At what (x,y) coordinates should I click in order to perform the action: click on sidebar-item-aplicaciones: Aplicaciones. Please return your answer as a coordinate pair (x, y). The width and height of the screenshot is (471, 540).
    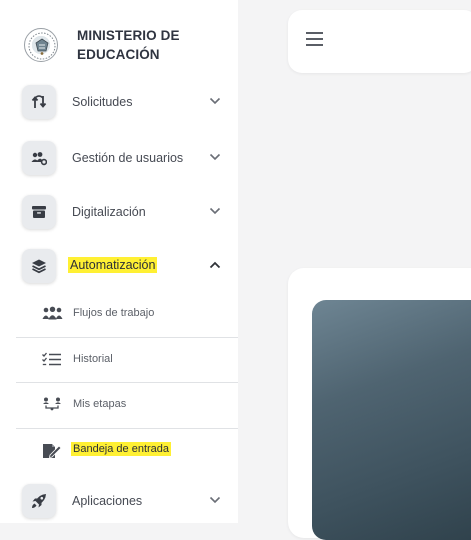
    Looking at the image, I should click on (124, 501).